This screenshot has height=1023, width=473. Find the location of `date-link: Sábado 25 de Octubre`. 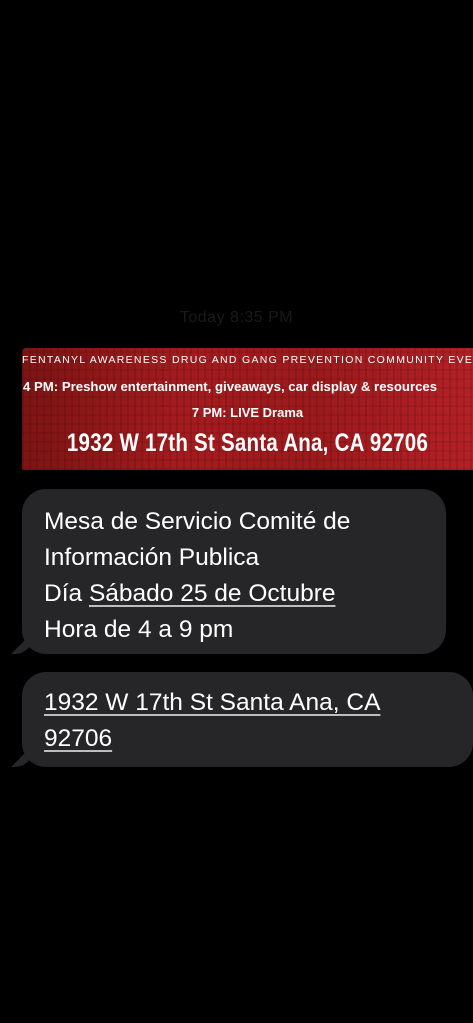

date-link: Sábado 25 de Octubre is located at coordinates (212, 593).